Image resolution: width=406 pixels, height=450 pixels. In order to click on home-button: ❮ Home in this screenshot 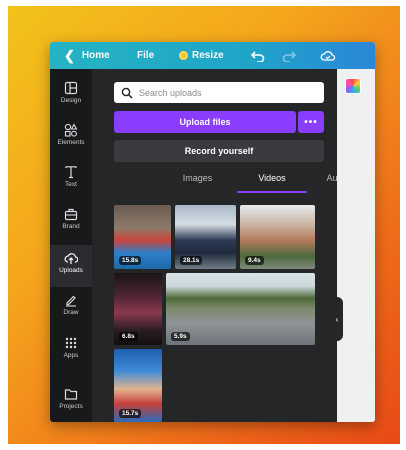, I will do `click(87, 55)`.